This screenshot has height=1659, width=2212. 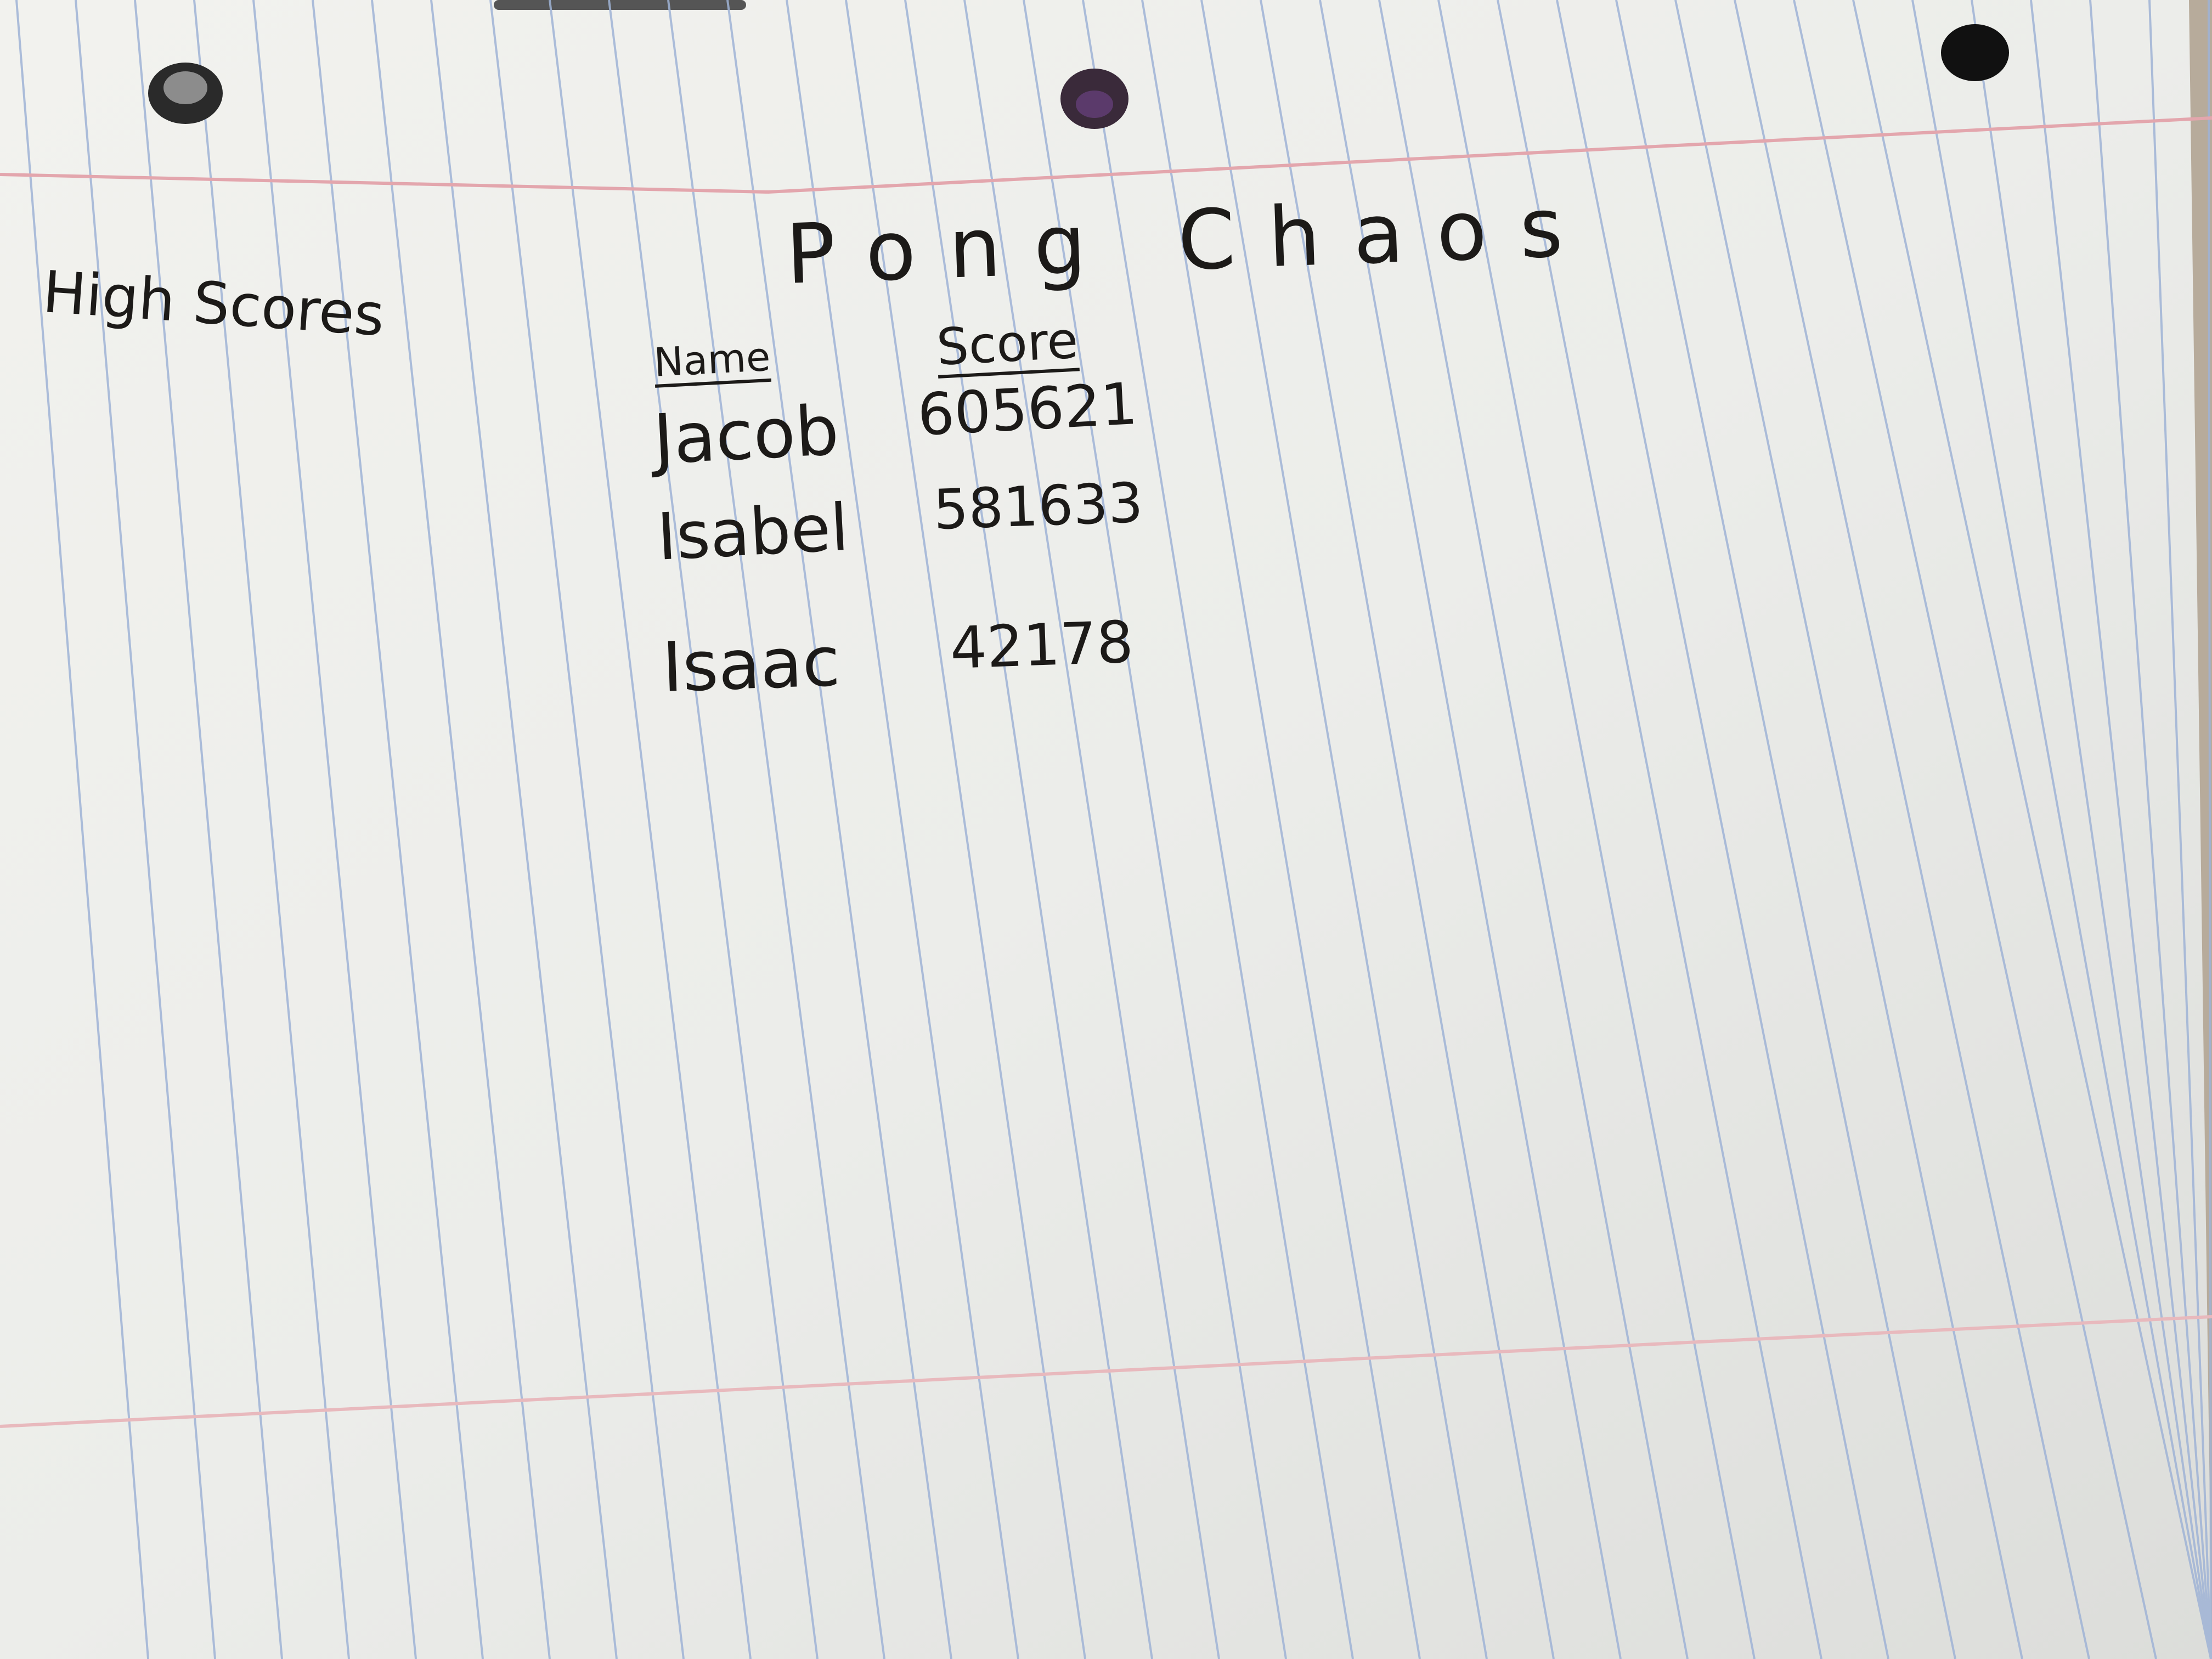 What do you see at coordinates (751, 665) in the screenshot?
I see `row-3-name: Isaac` at bounding box center [751, 665].